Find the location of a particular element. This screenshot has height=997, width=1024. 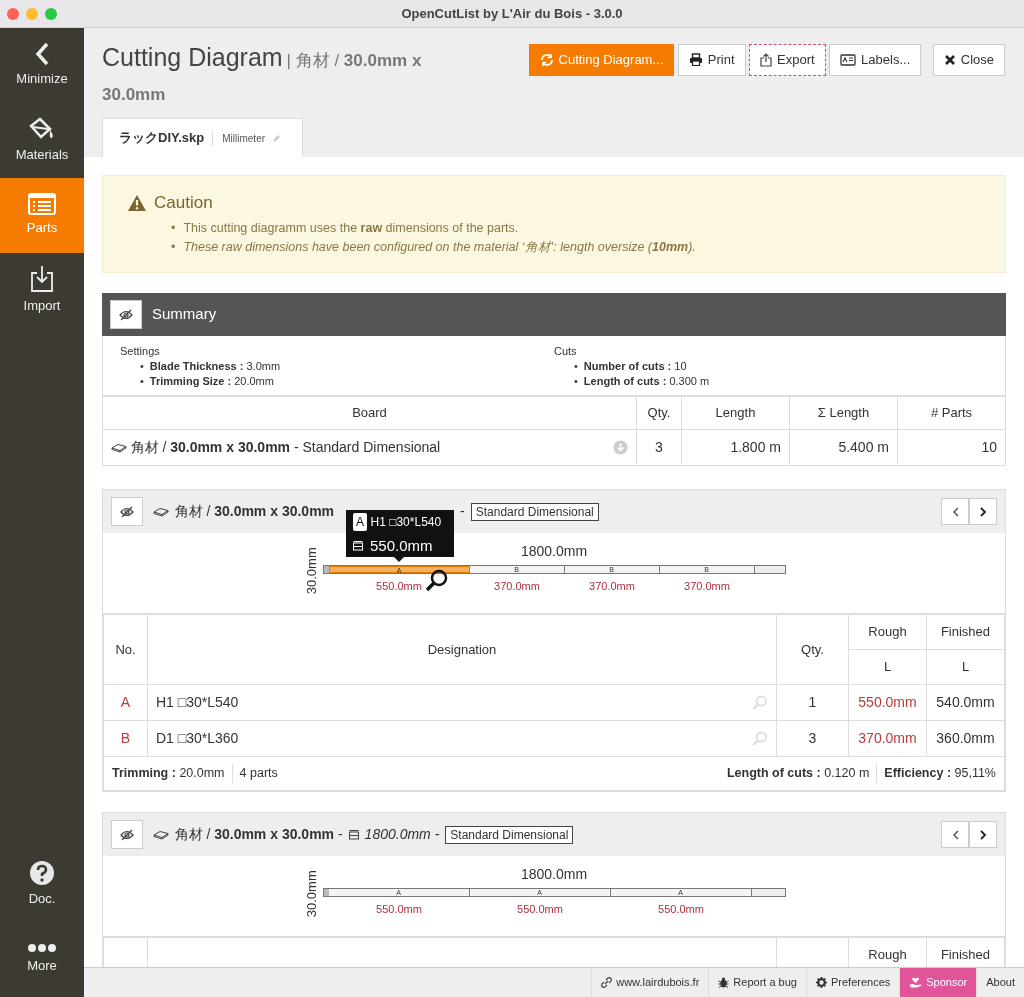

search-icon is located at coordinates (760, 702).